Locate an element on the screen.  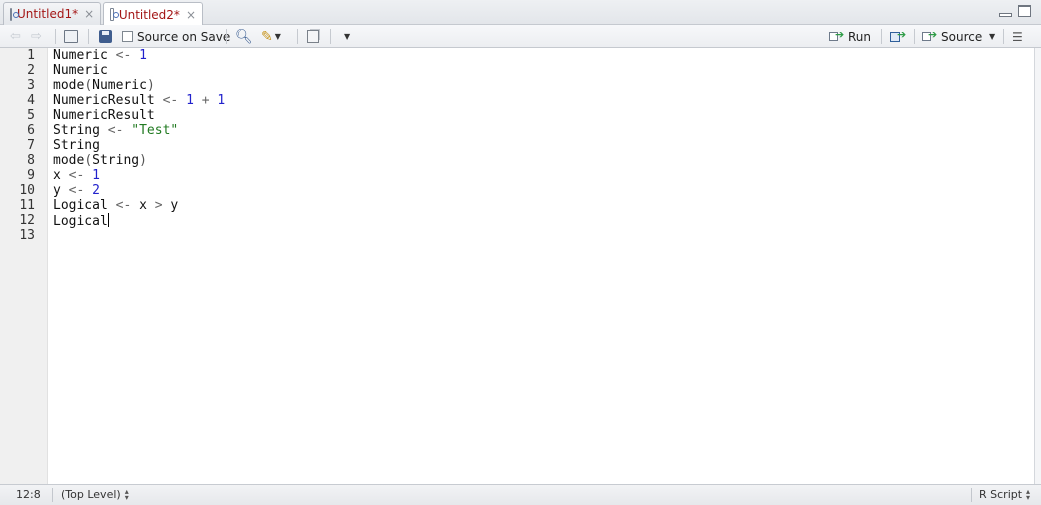
code-line: Numeric is located at coordinates (80, 70).